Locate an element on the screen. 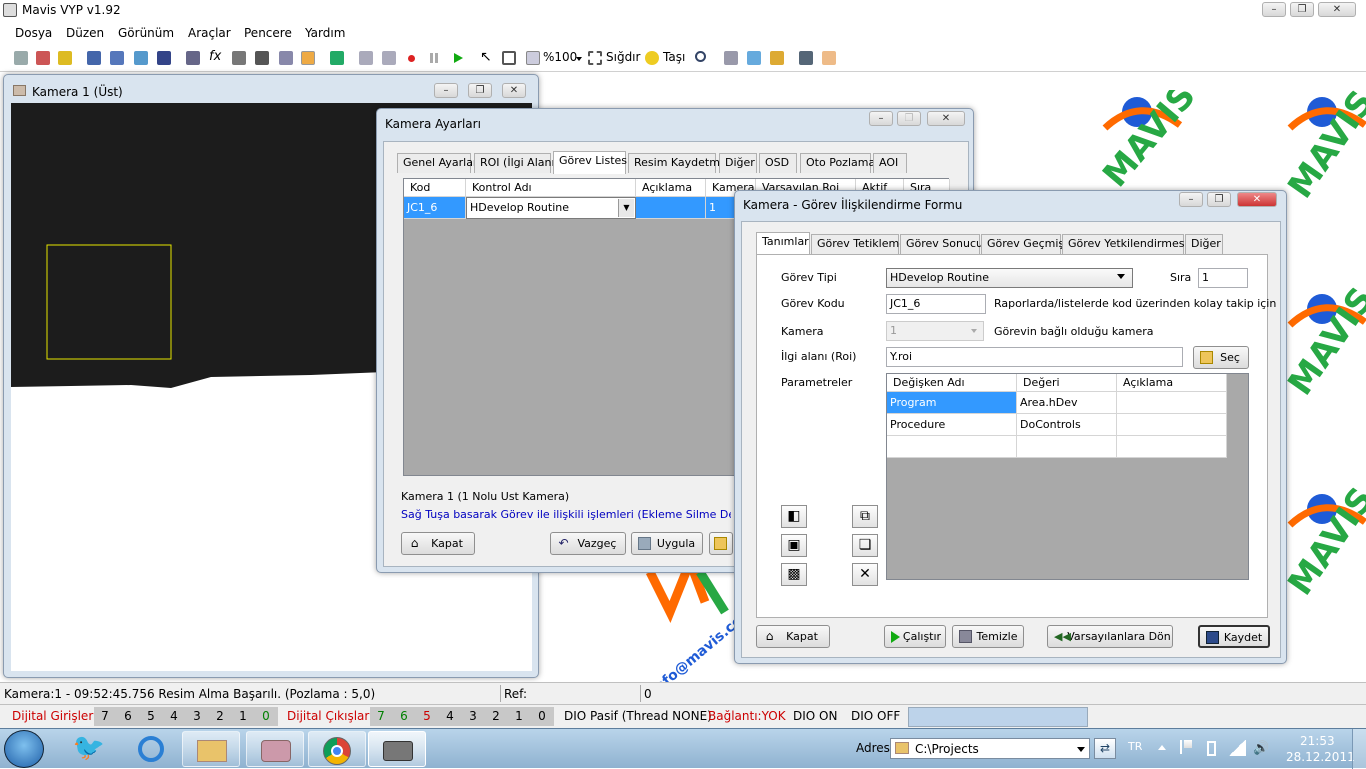  capture-icon is located at coordinates (806, 58).